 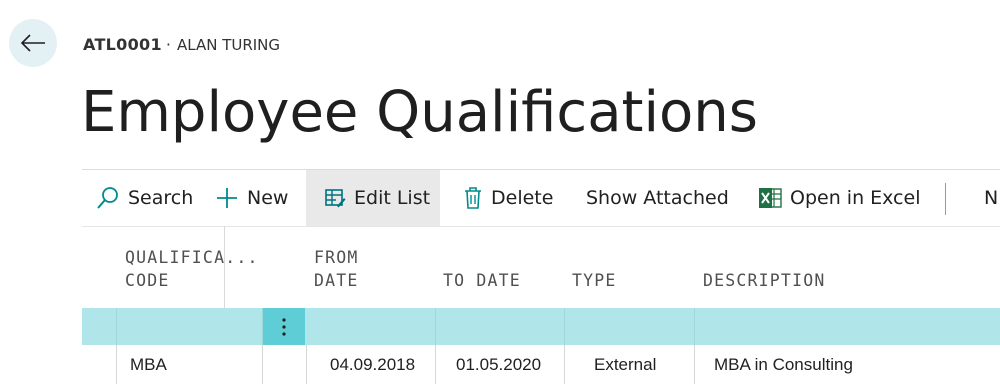 I want to click on show-attached-button: Show Attached, so click(x=657, y=198).